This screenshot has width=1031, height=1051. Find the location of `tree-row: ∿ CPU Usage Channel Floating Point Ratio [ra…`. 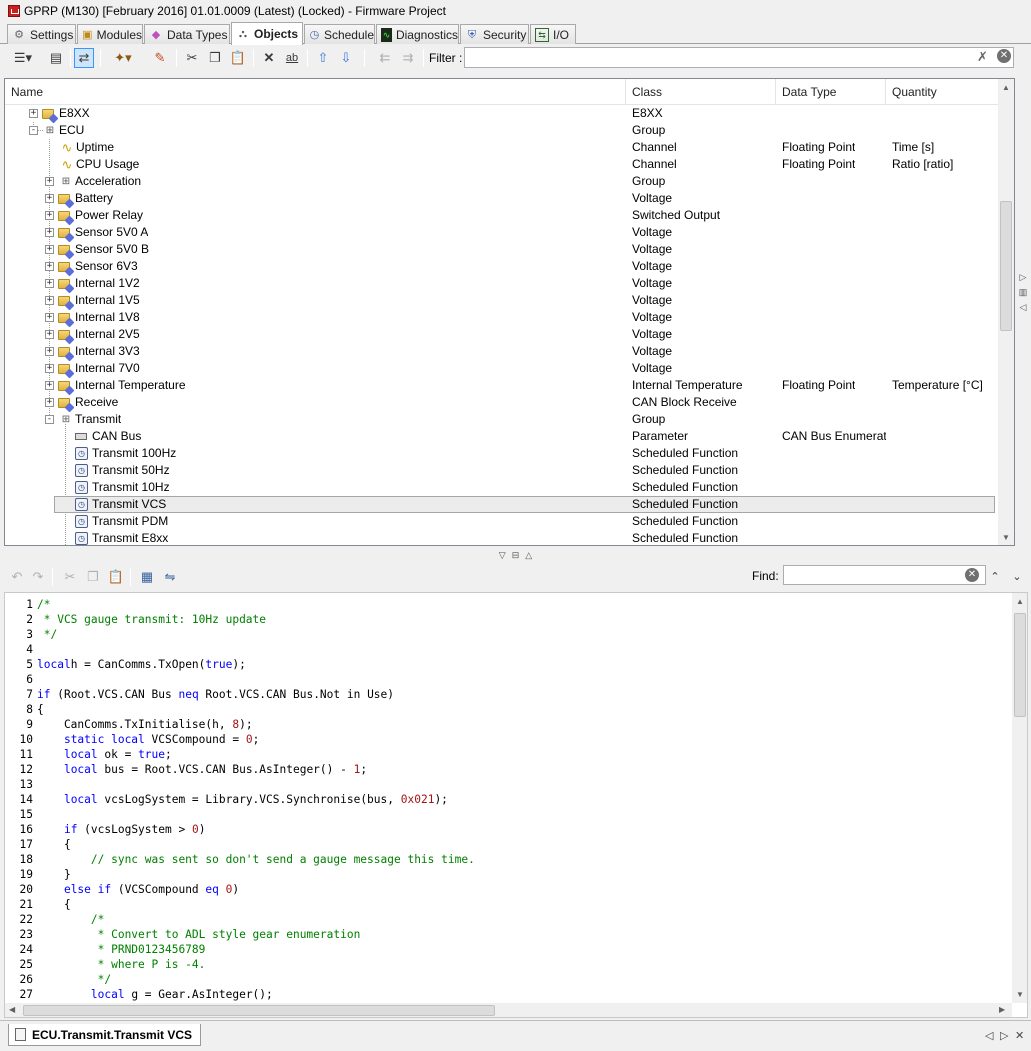

tree-row: ∿ CPU Usage Channel Floating Point Ratio [ra… is located at coordinates (501, 164).